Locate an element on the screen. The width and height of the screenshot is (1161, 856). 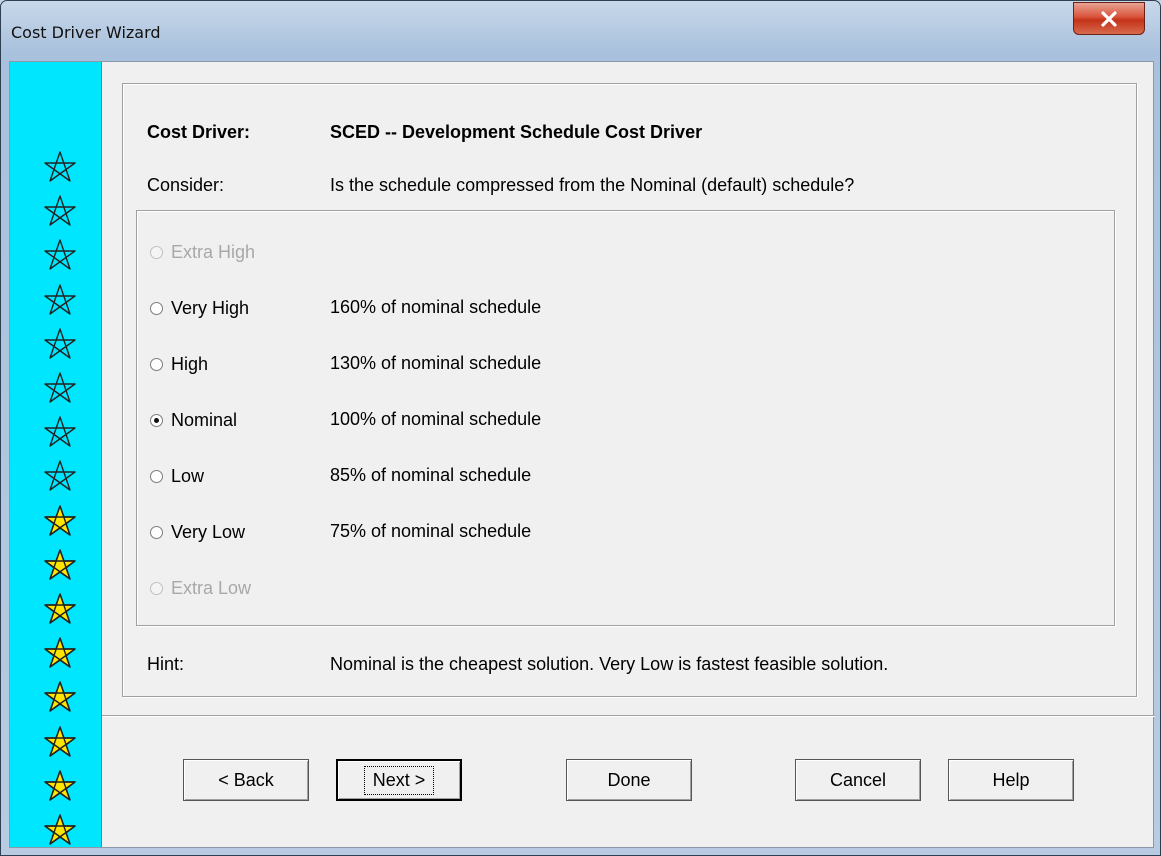
cancel-button: Cancel is located at coordinates (858, 780).